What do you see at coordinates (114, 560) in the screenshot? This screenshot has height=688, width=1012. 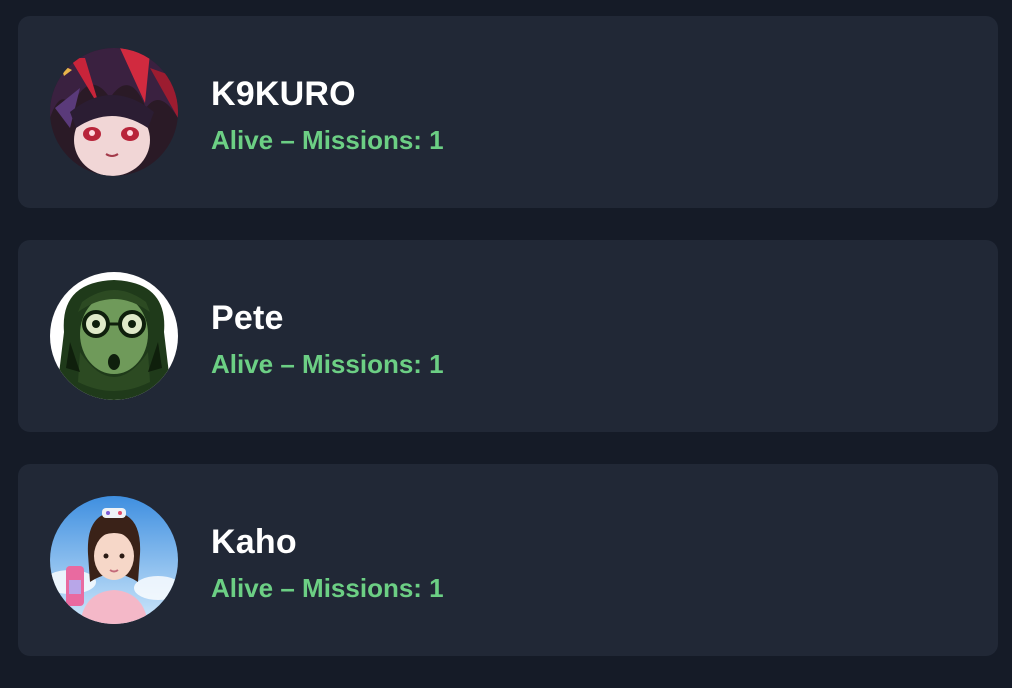 I see `girl-photo-avatar` at bounding box center [114, 560].